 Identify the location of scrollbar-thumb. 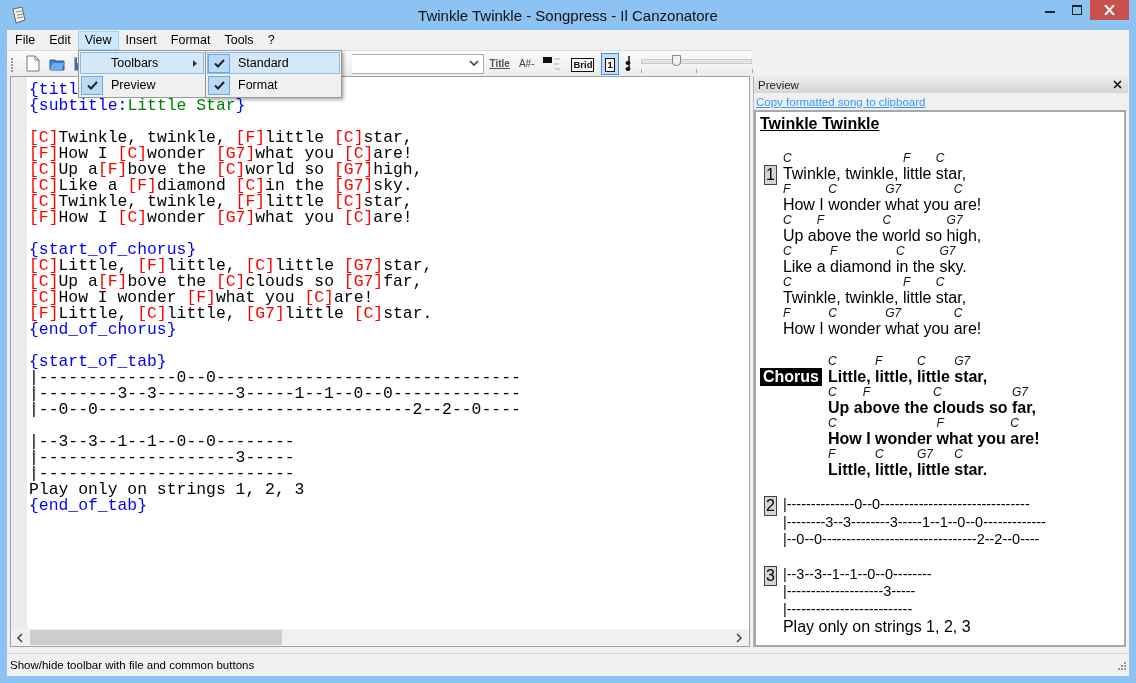
(156, 637).